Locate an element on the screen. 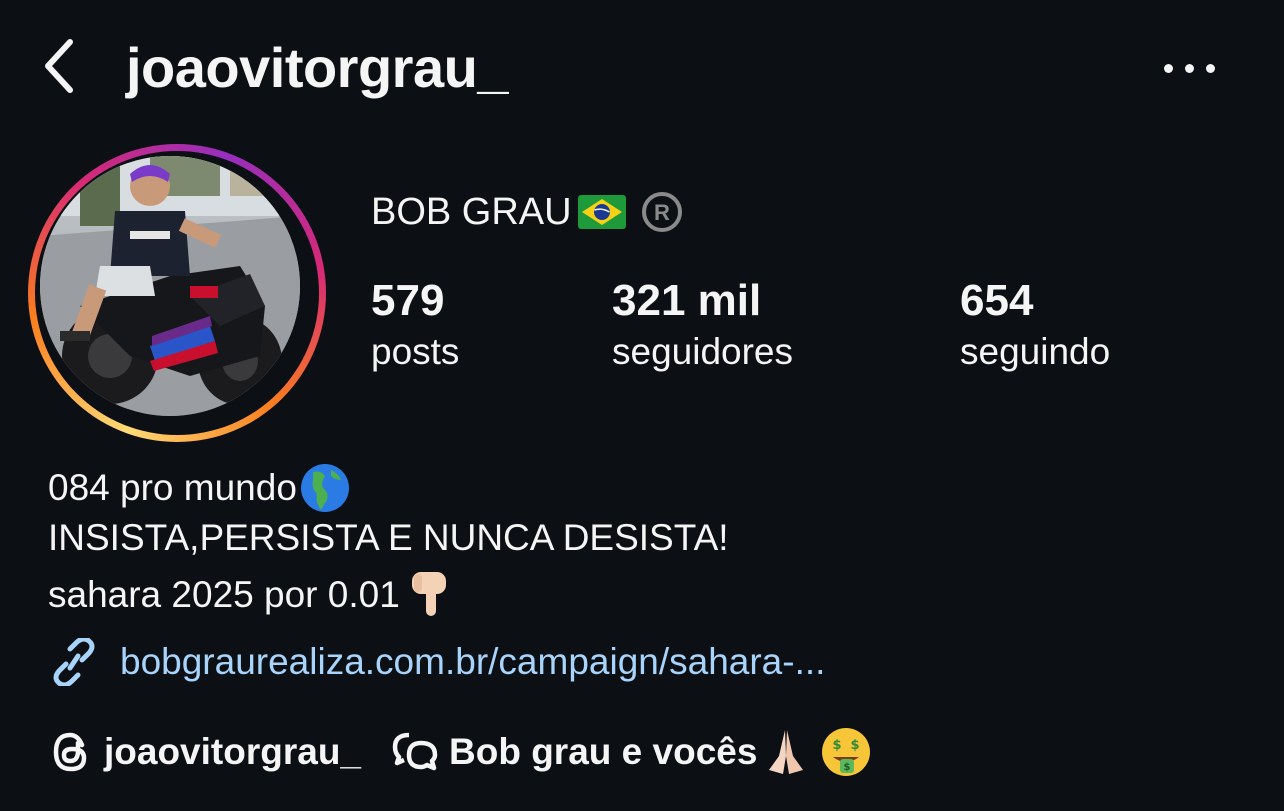 The height and width of the screenshot is (811, 1284). bio-line-1-text: 084 pro mundo is located at coordinates (172, 487).